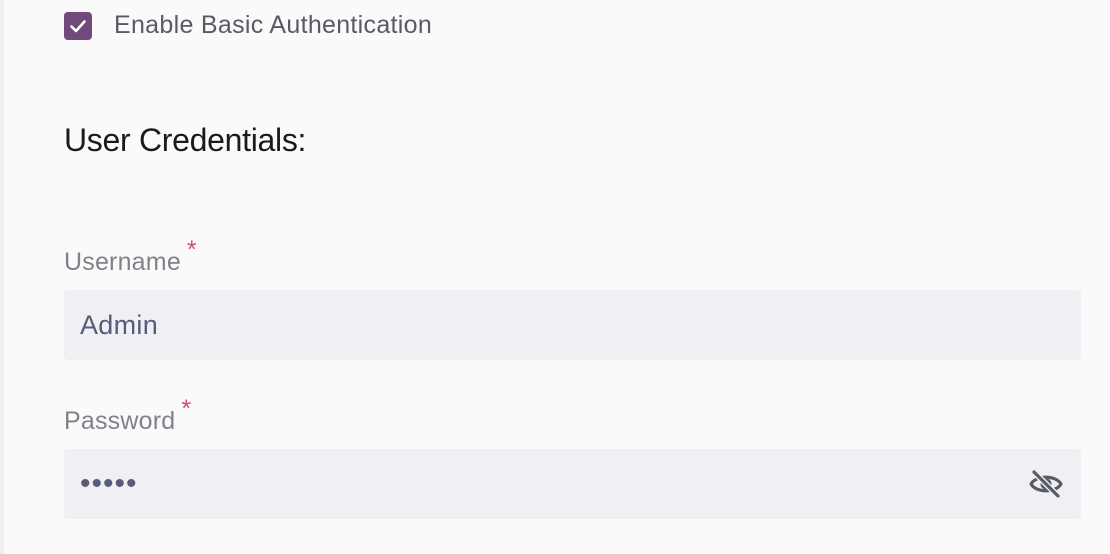 The width and height of the screenshot is (1110, 554). What do you see at coordinates (122, 262) in the screenshot?
I see `username-label-text: Username` at bounding box center [122, 262].